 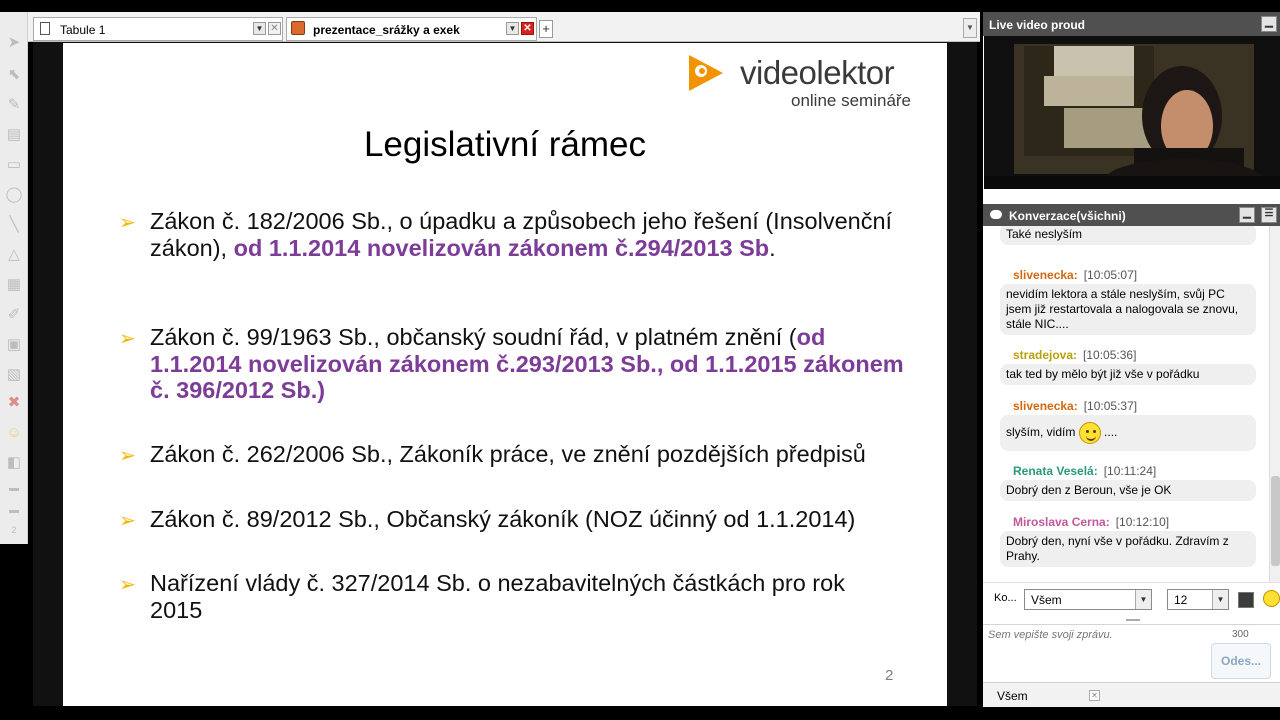 What do you see at coordinates (14, 74) in the screenshot?
I see `select-tool-icon: ⬉` at bounding box center [14, 74].